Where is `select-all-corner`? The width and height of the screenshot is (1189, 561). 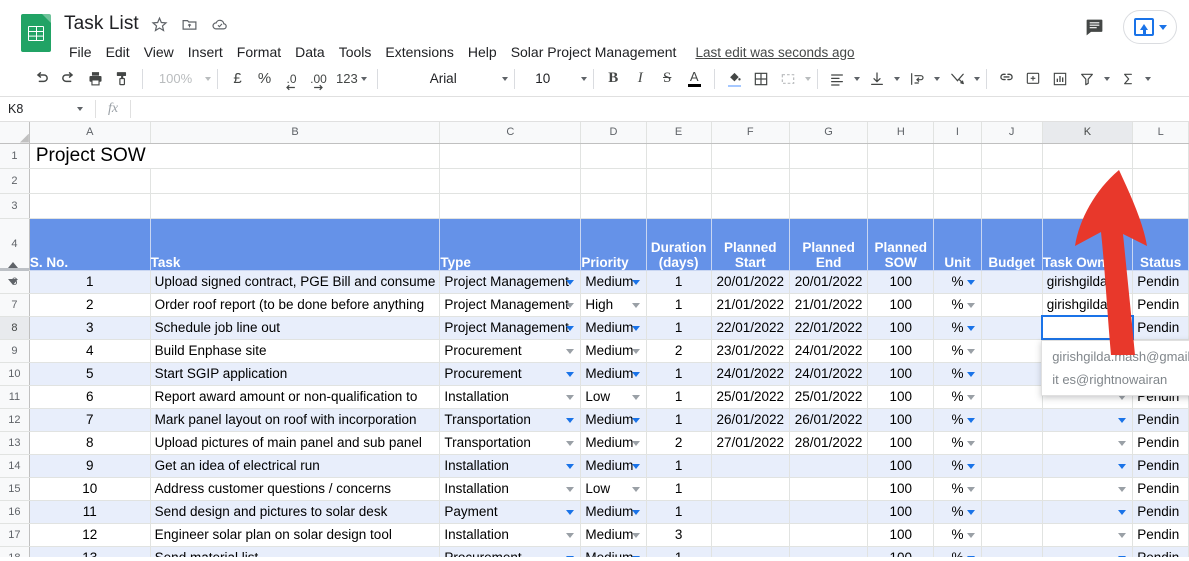
select-all-corner is located at coordinates (15, 133).